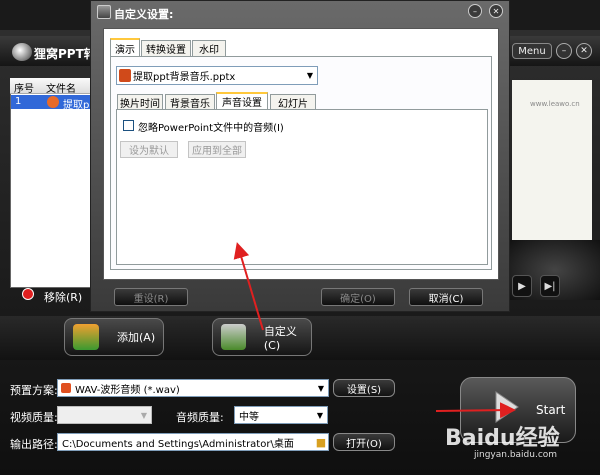  What do you see at coordinates (555, 104) in the screenshot?
I see `preview-text: www.leawo.cn` at bounding box center [555, 104].